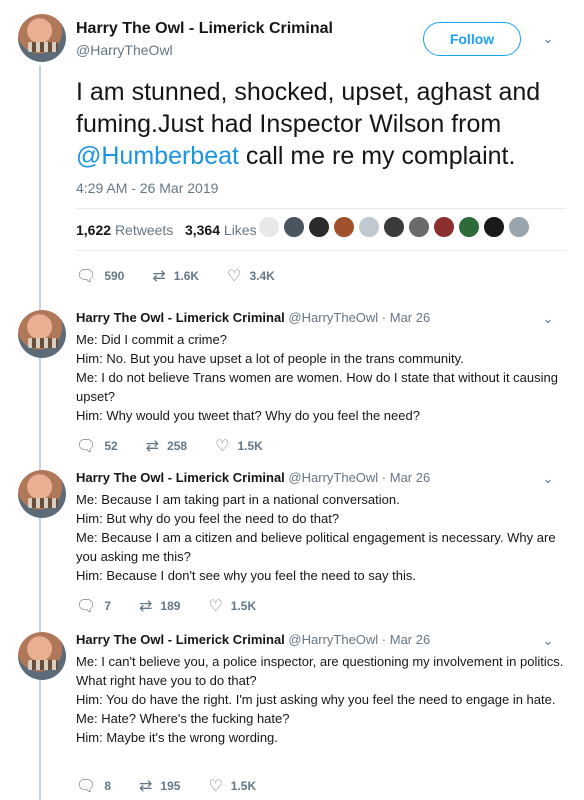  Describe the element at coordinates (114, 276) in the screenshot. I see `reply-count: 590` at that location.